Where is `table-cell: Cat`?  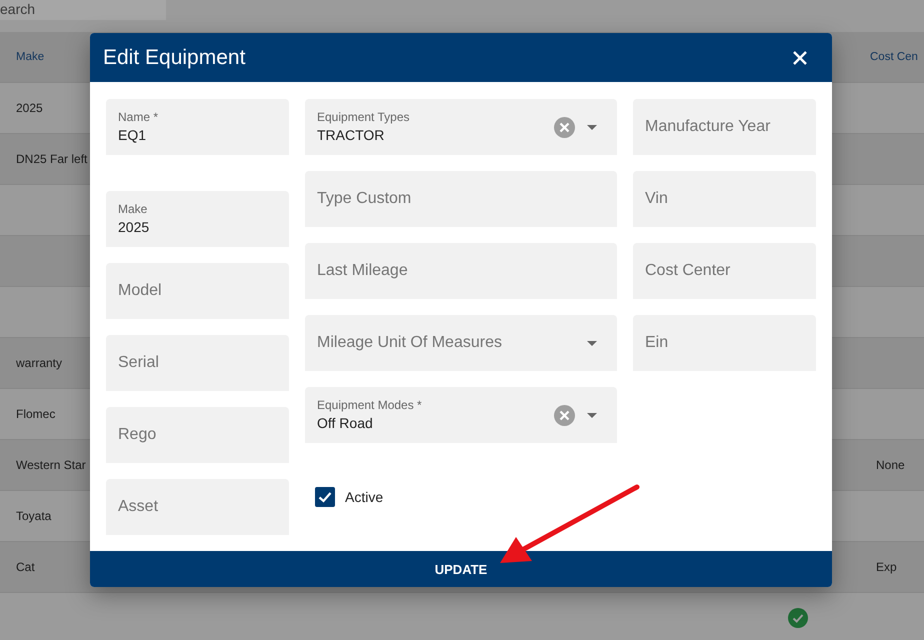 table-cell: Cat is located at coordinates (25, 567).